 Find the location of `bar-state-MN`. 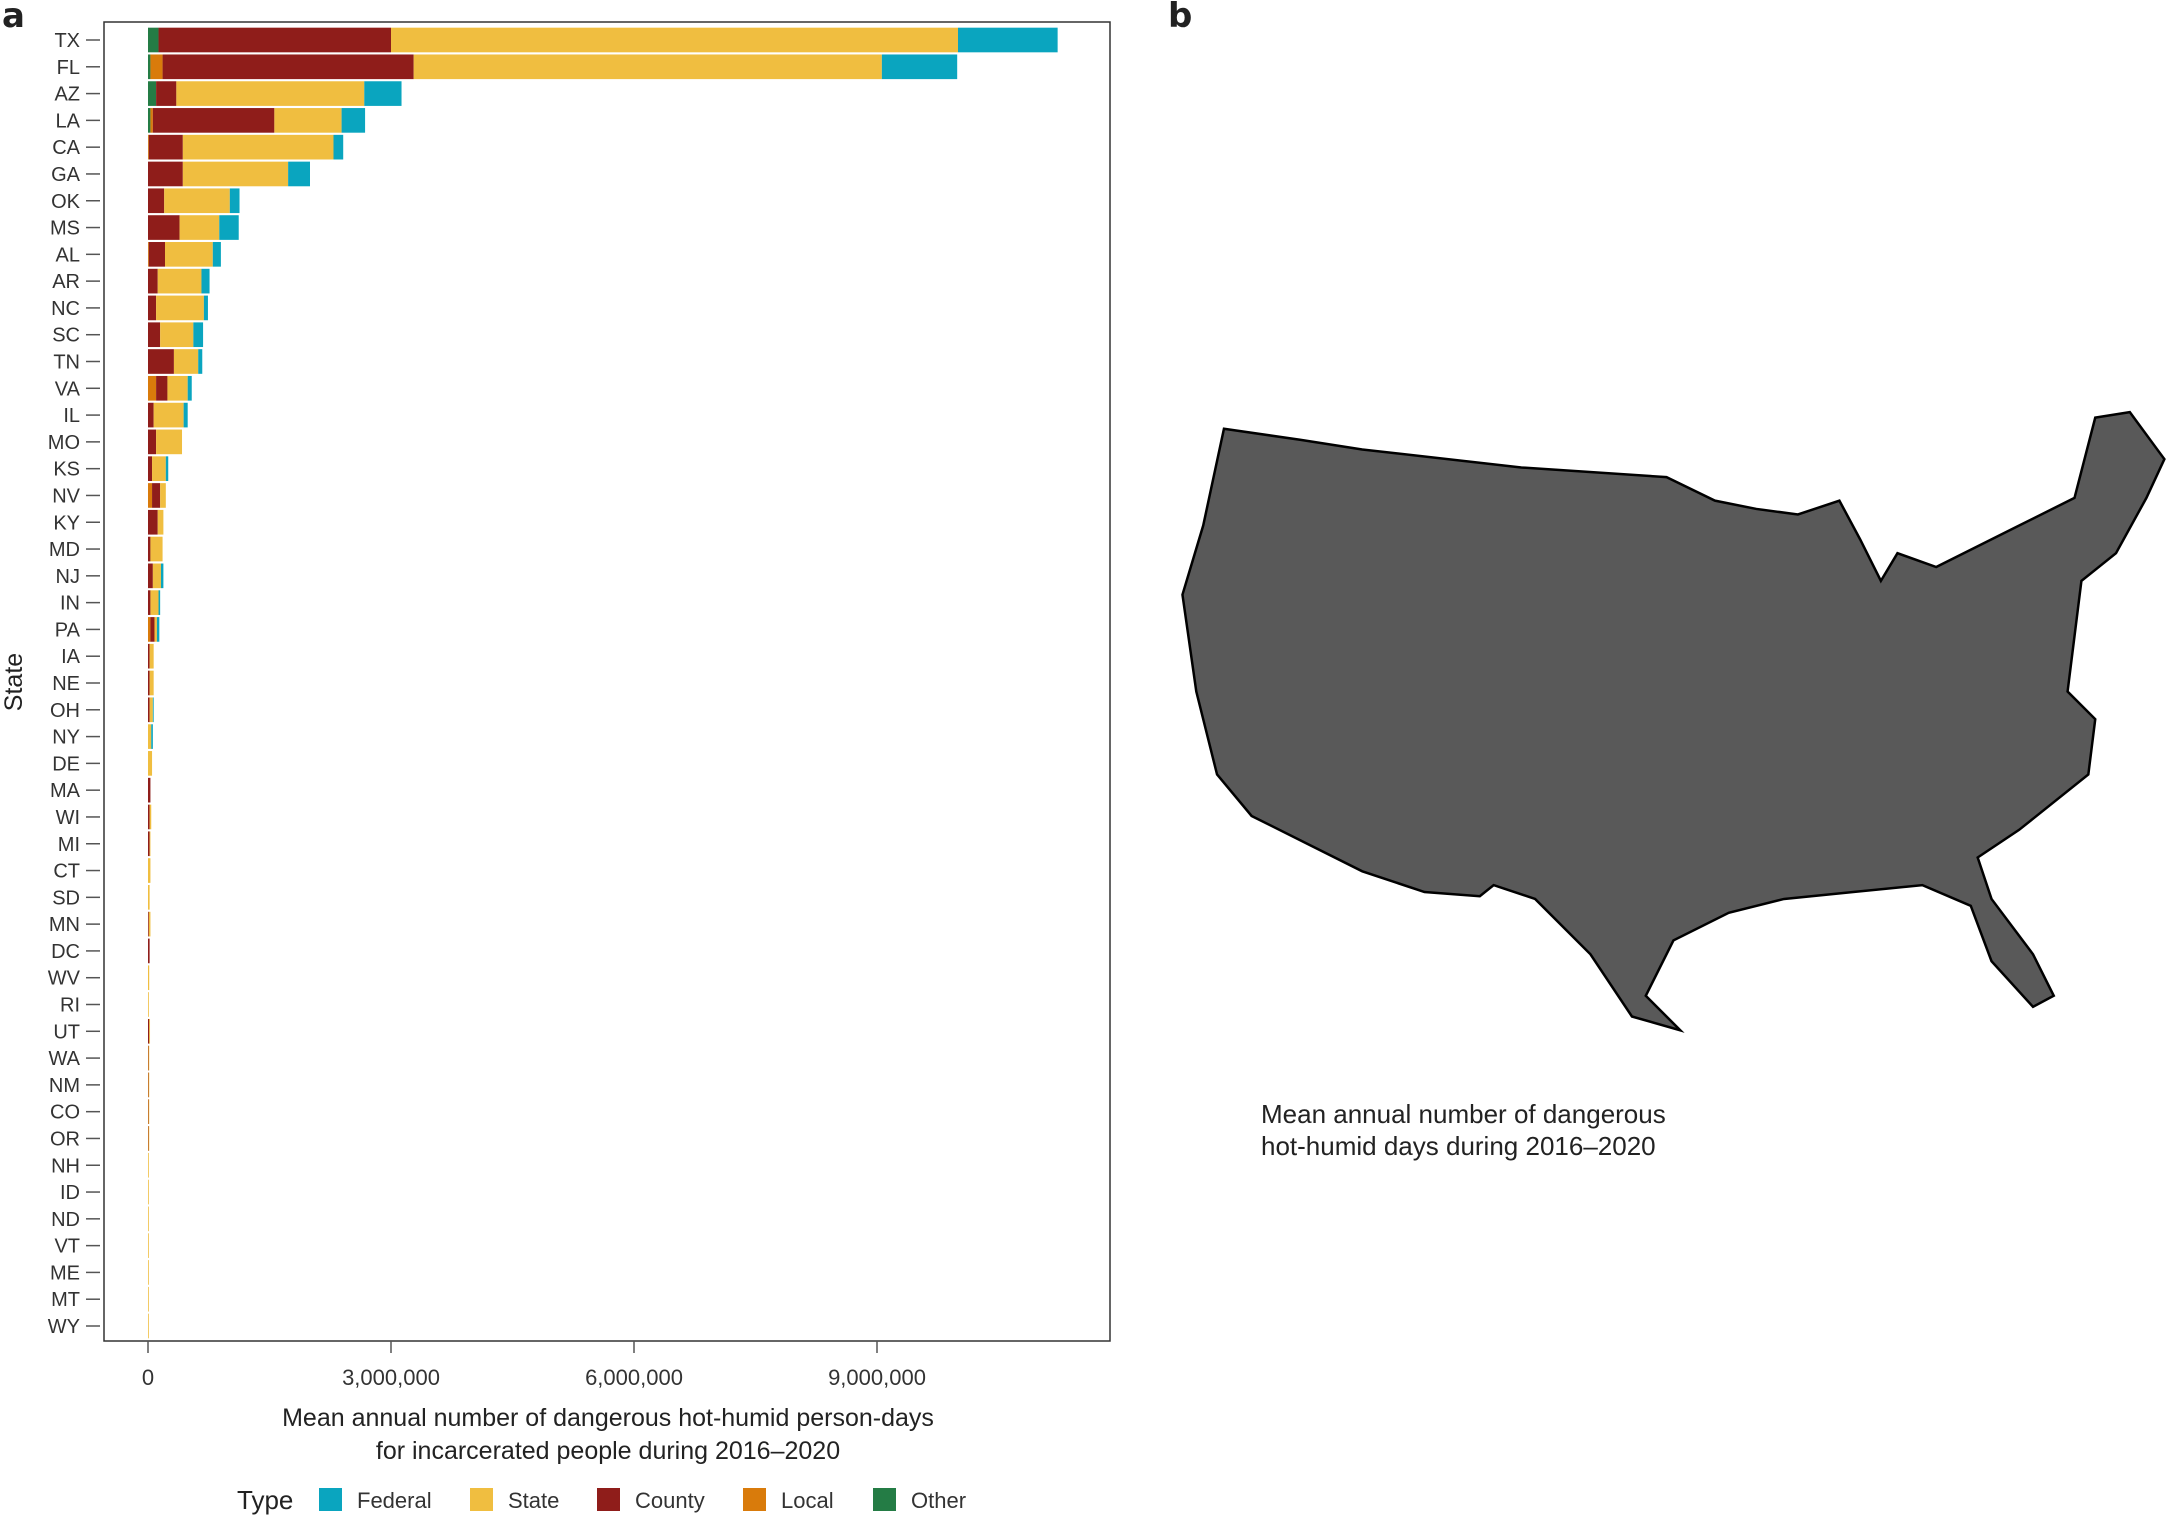

bar-state-MN is located at coordinates (149, 924).